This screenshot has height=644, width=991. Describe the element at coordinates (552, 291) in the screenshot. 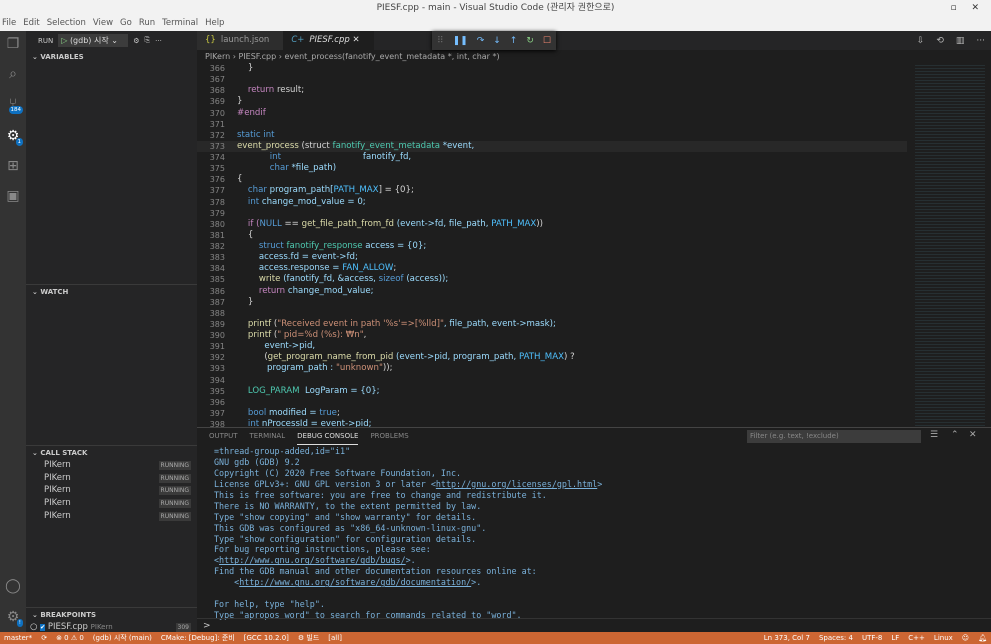

I see `code-line: 386 return change_mod_value;` at that location.